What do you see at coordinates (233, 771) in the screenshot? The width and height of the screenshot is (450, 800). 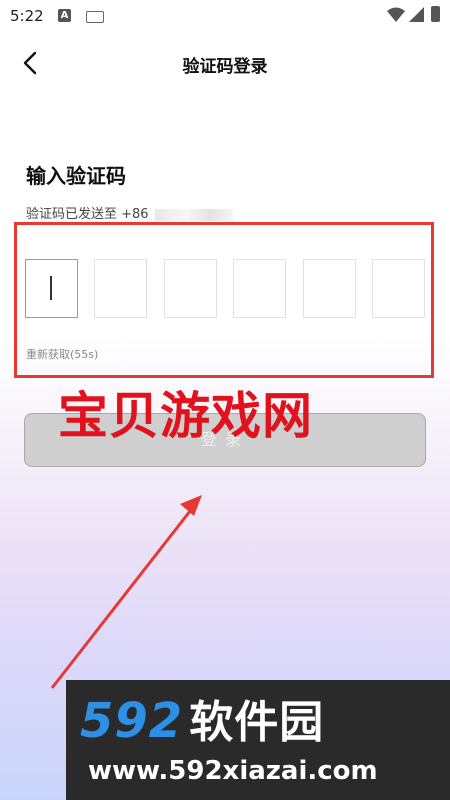 I see `banner-url: www.592xiazai.com` at bounding box center [233, 771].